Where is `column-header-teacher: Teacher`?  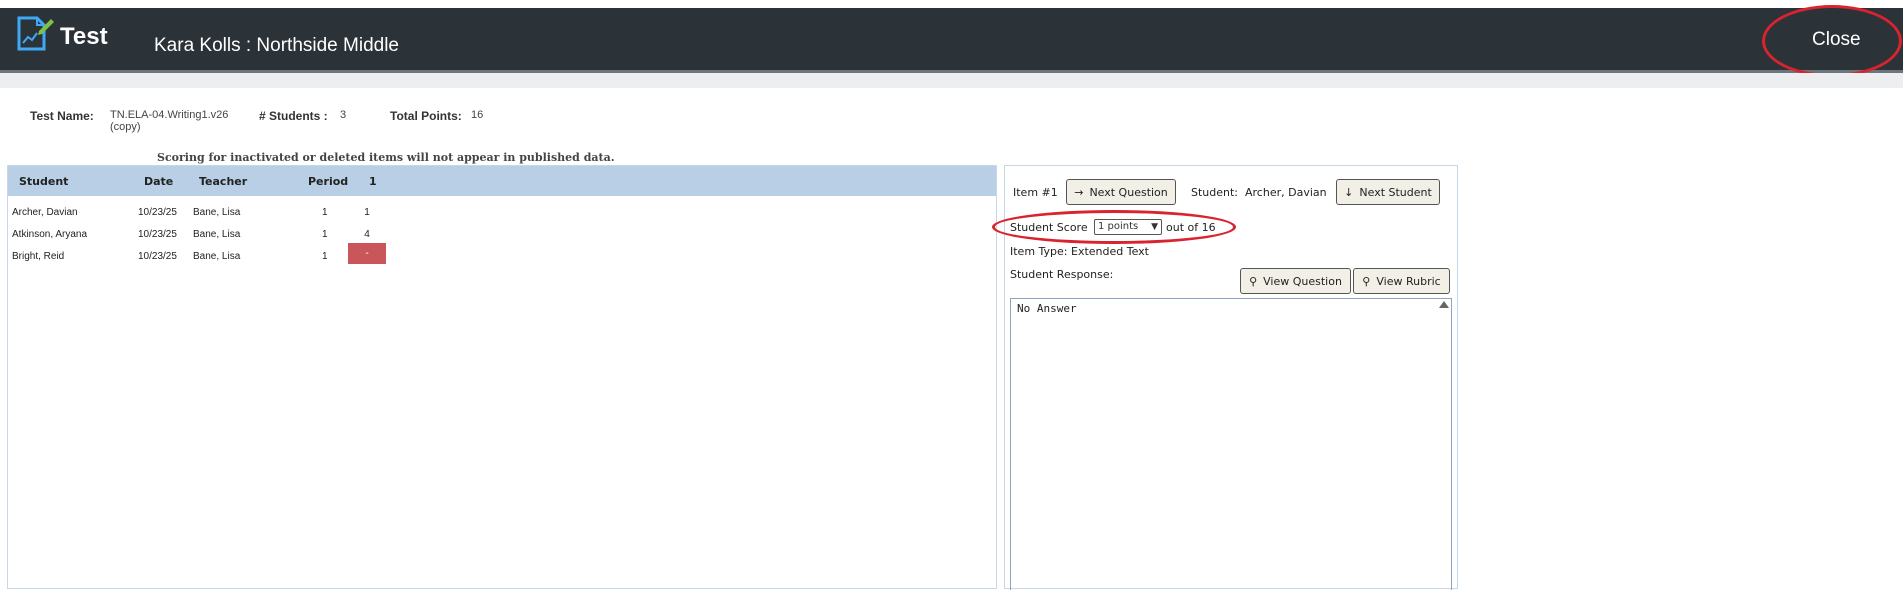
column-header-teacher: Teacher is located at coordinates (223, 181).